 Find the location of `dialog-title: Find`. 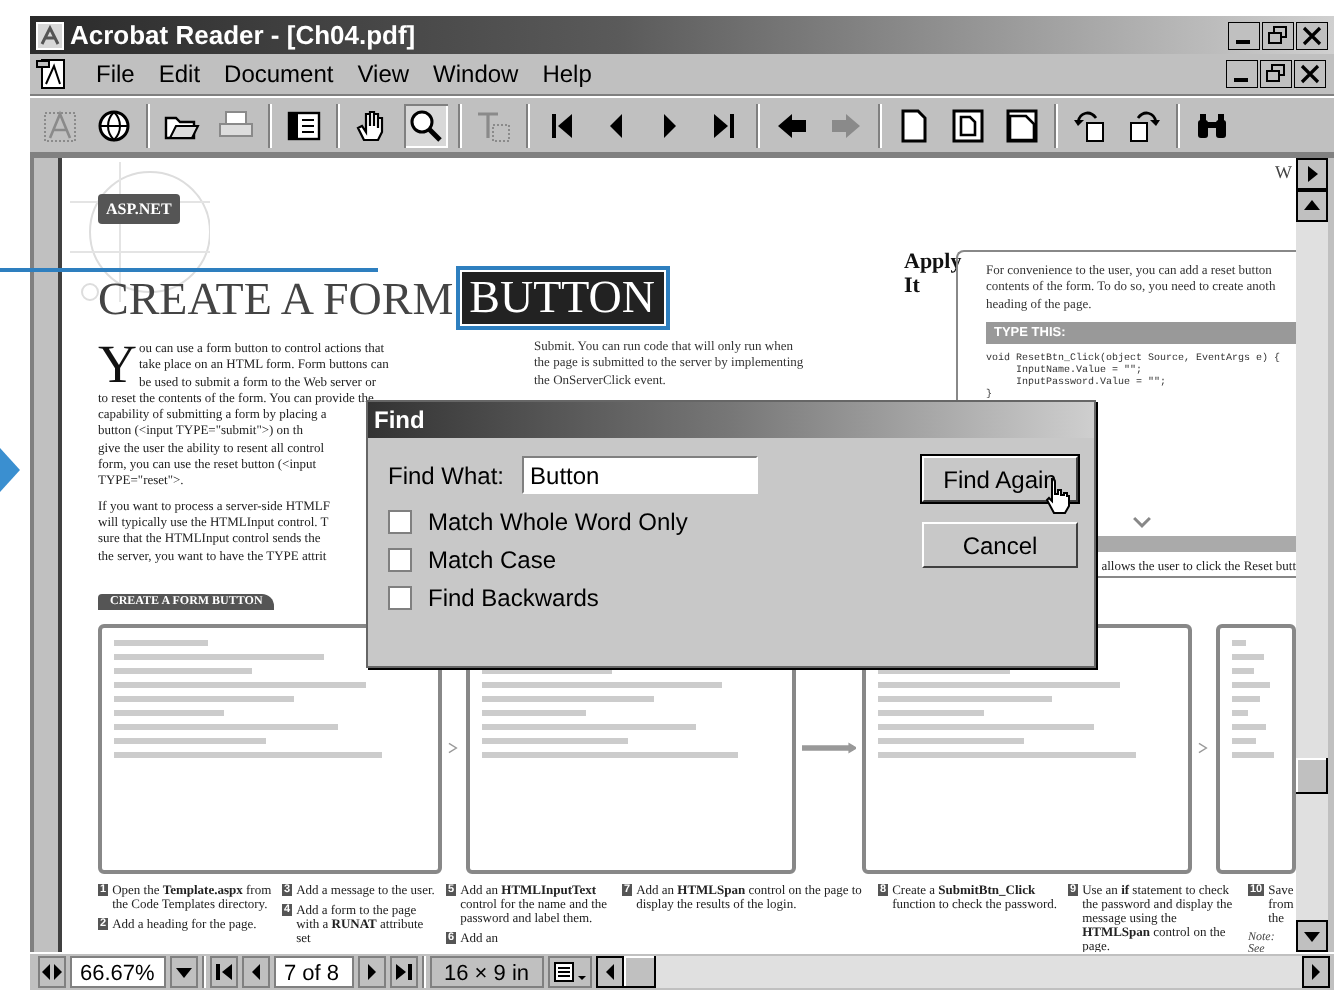

dialog-title: Find is located at coordinates (731, 420).